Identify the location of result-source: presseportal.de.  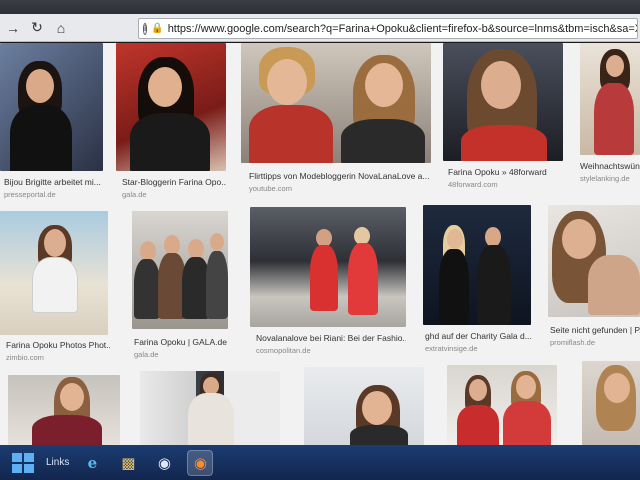
(30, 194).